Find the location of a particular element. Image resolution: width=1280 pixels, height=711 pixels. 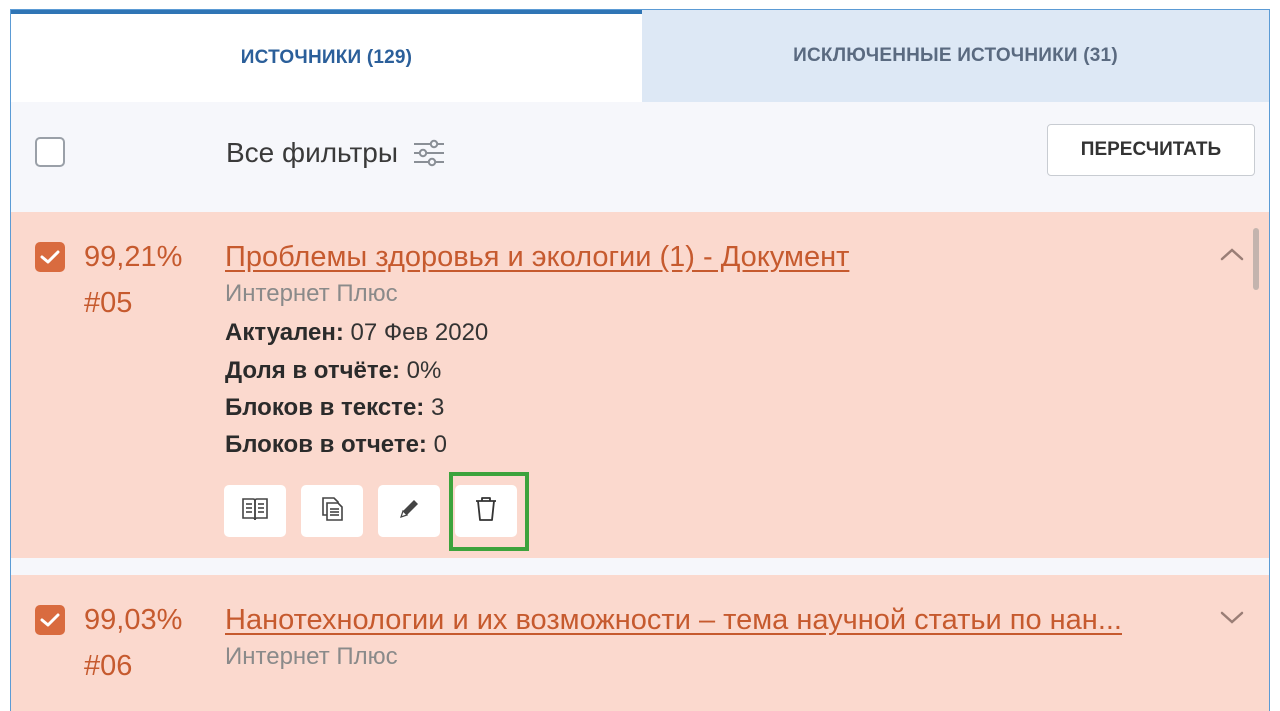

recalculate-button: ПЕРЕСЧИТАТЬ is located at coordinates (1151, 150).